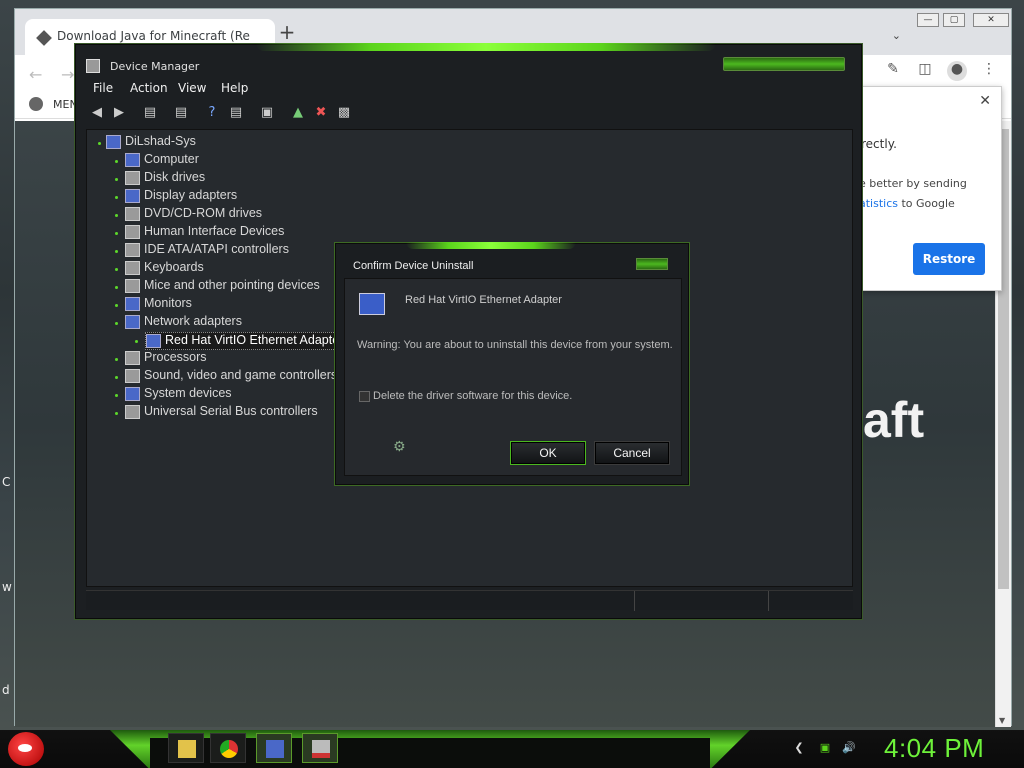  What do you see at coordinates (119, 113) in the screenshot?
I see `forward-arrow-icon: ▶` at bounding box center [119, 113].